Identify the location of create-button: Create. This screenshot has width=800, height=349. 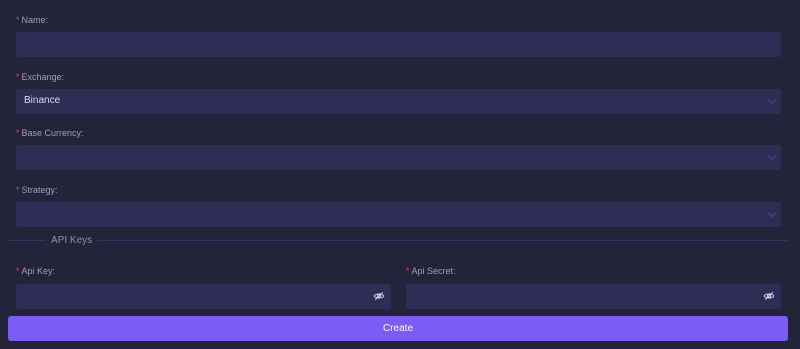
(398, 328).